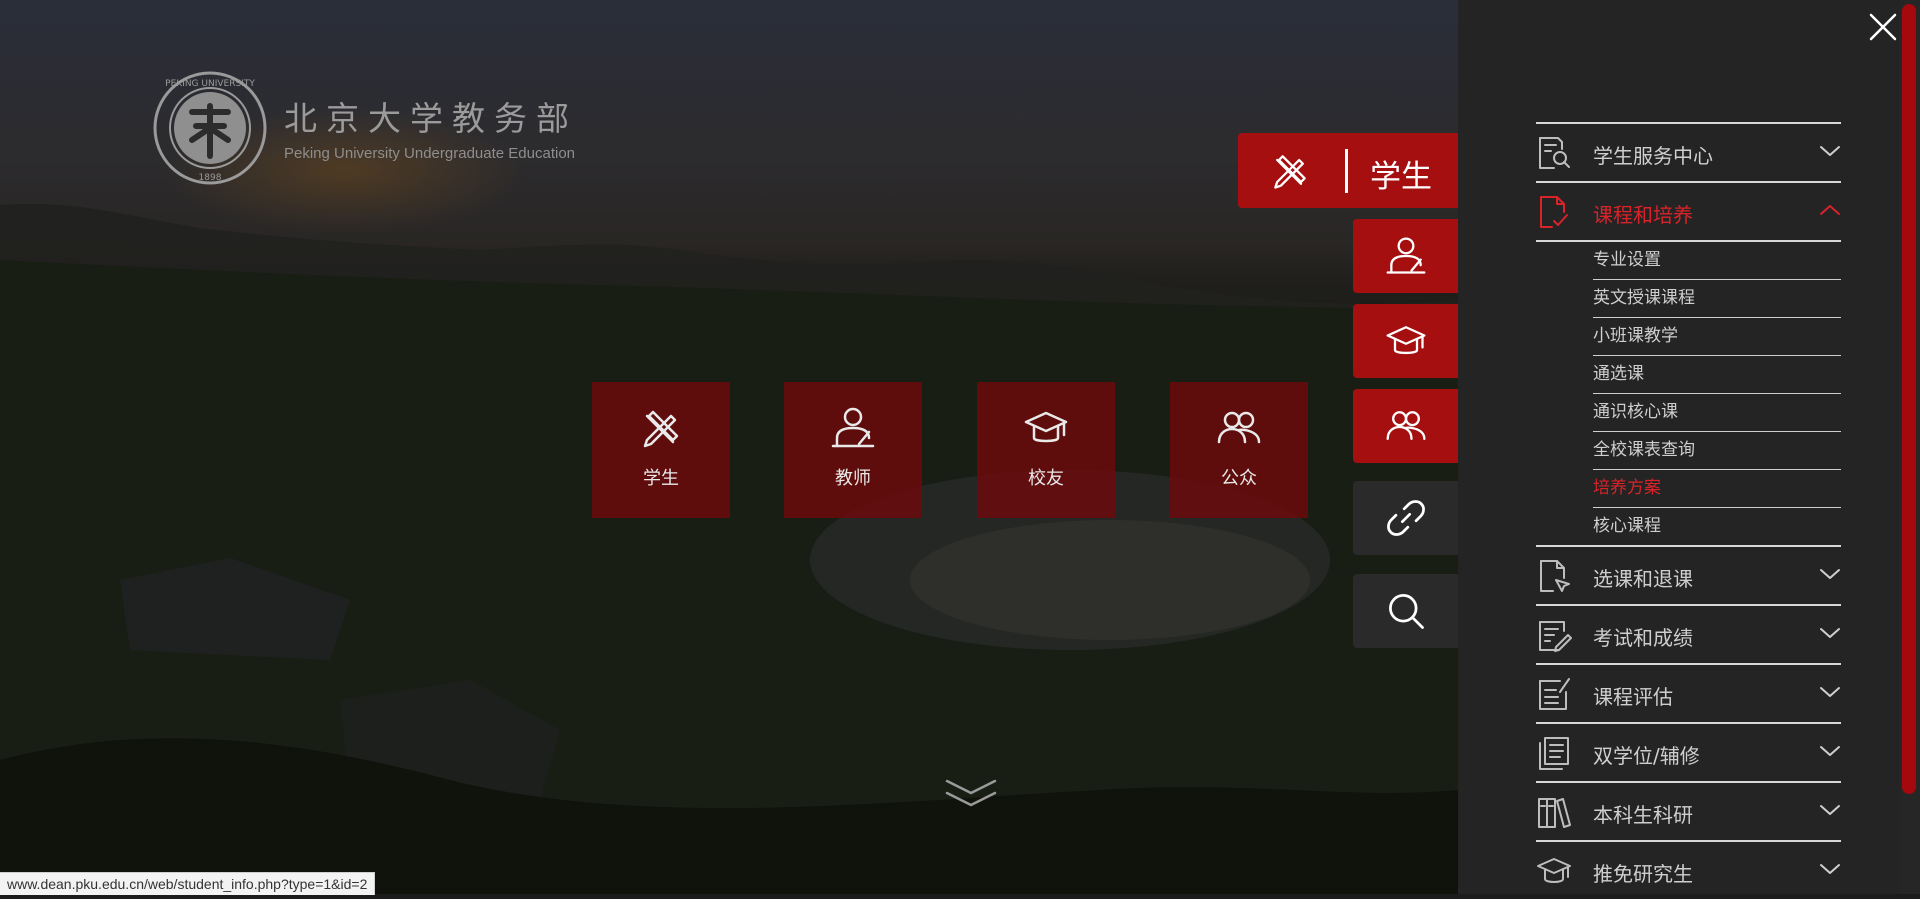  I want to click on menu-item-course-evaluation: 课程评估, so click(1688, 692).